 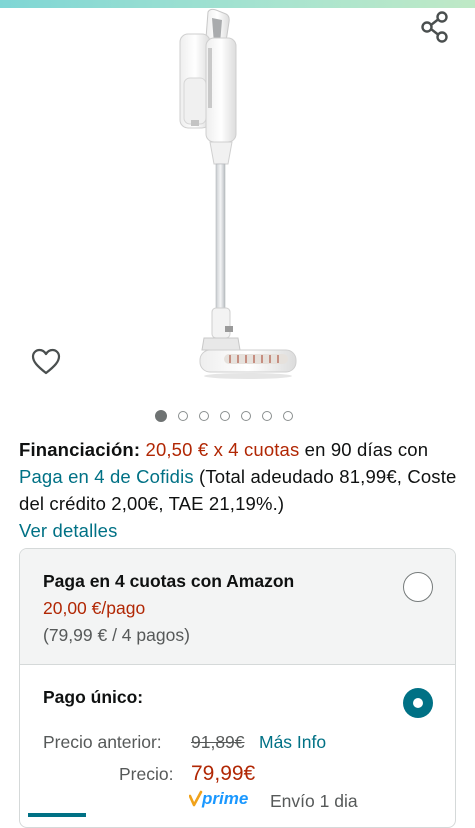 I want to click on carousel-indicator, so click(x=224, y=417).